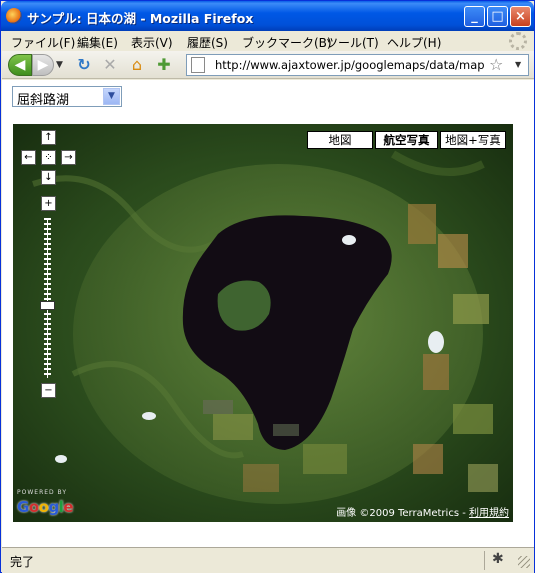 Image resolution: width=535 pixels, height=573 pixels. I want to click on bookmark-star-icon: ☆, so click(496, 64).